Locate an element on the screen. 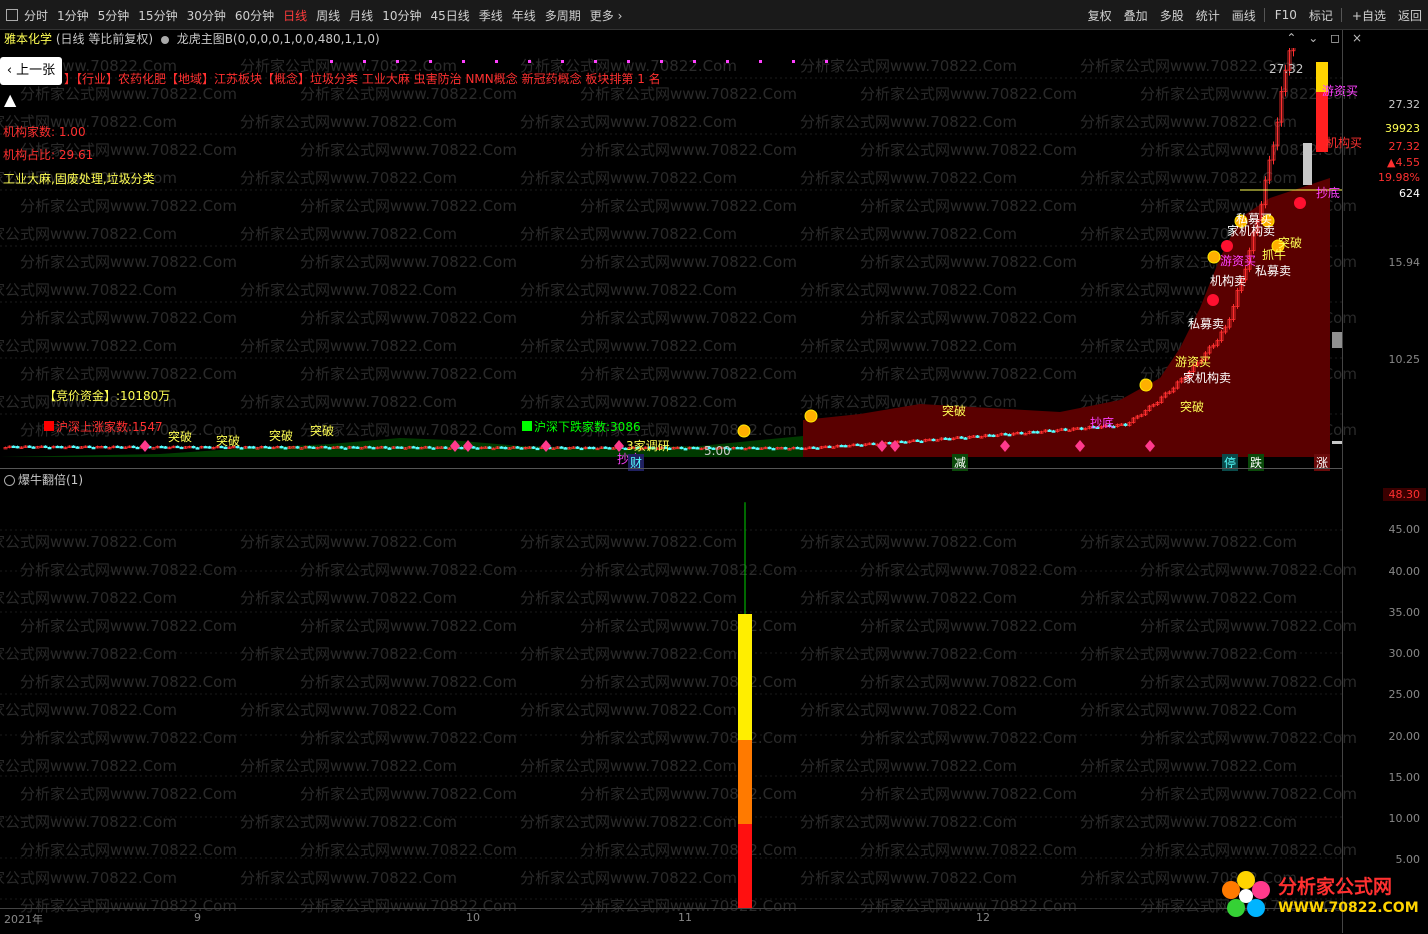 The width and height of the screenshot is (1428, 934). period-tab: 周线 is located at coordinates (328, 15).